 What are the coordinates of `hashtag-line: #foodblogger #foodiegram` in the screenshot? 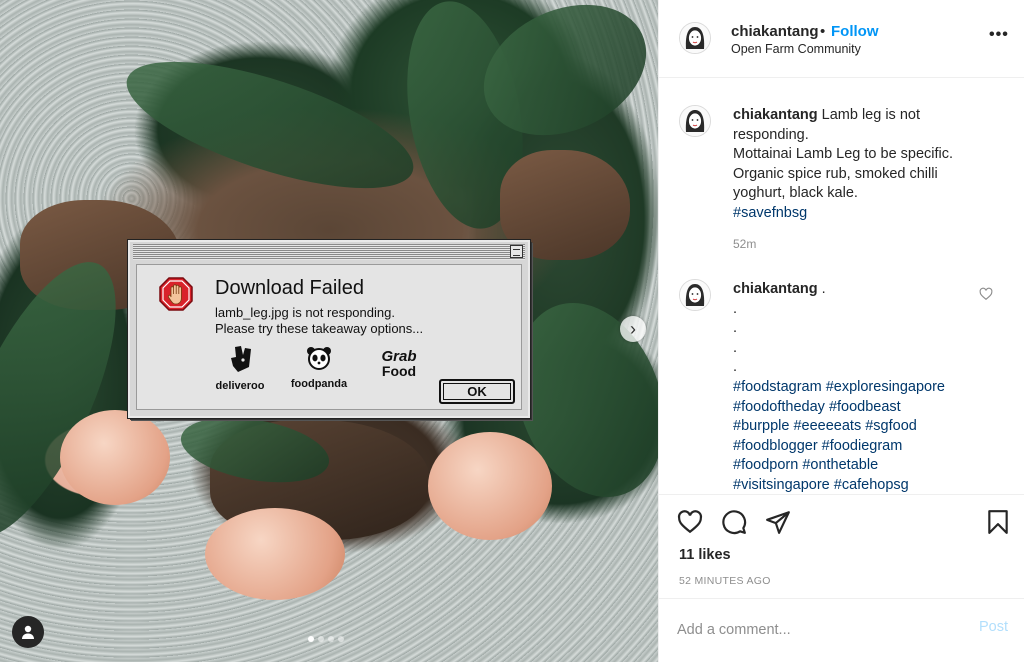 It's located at (817, 446).